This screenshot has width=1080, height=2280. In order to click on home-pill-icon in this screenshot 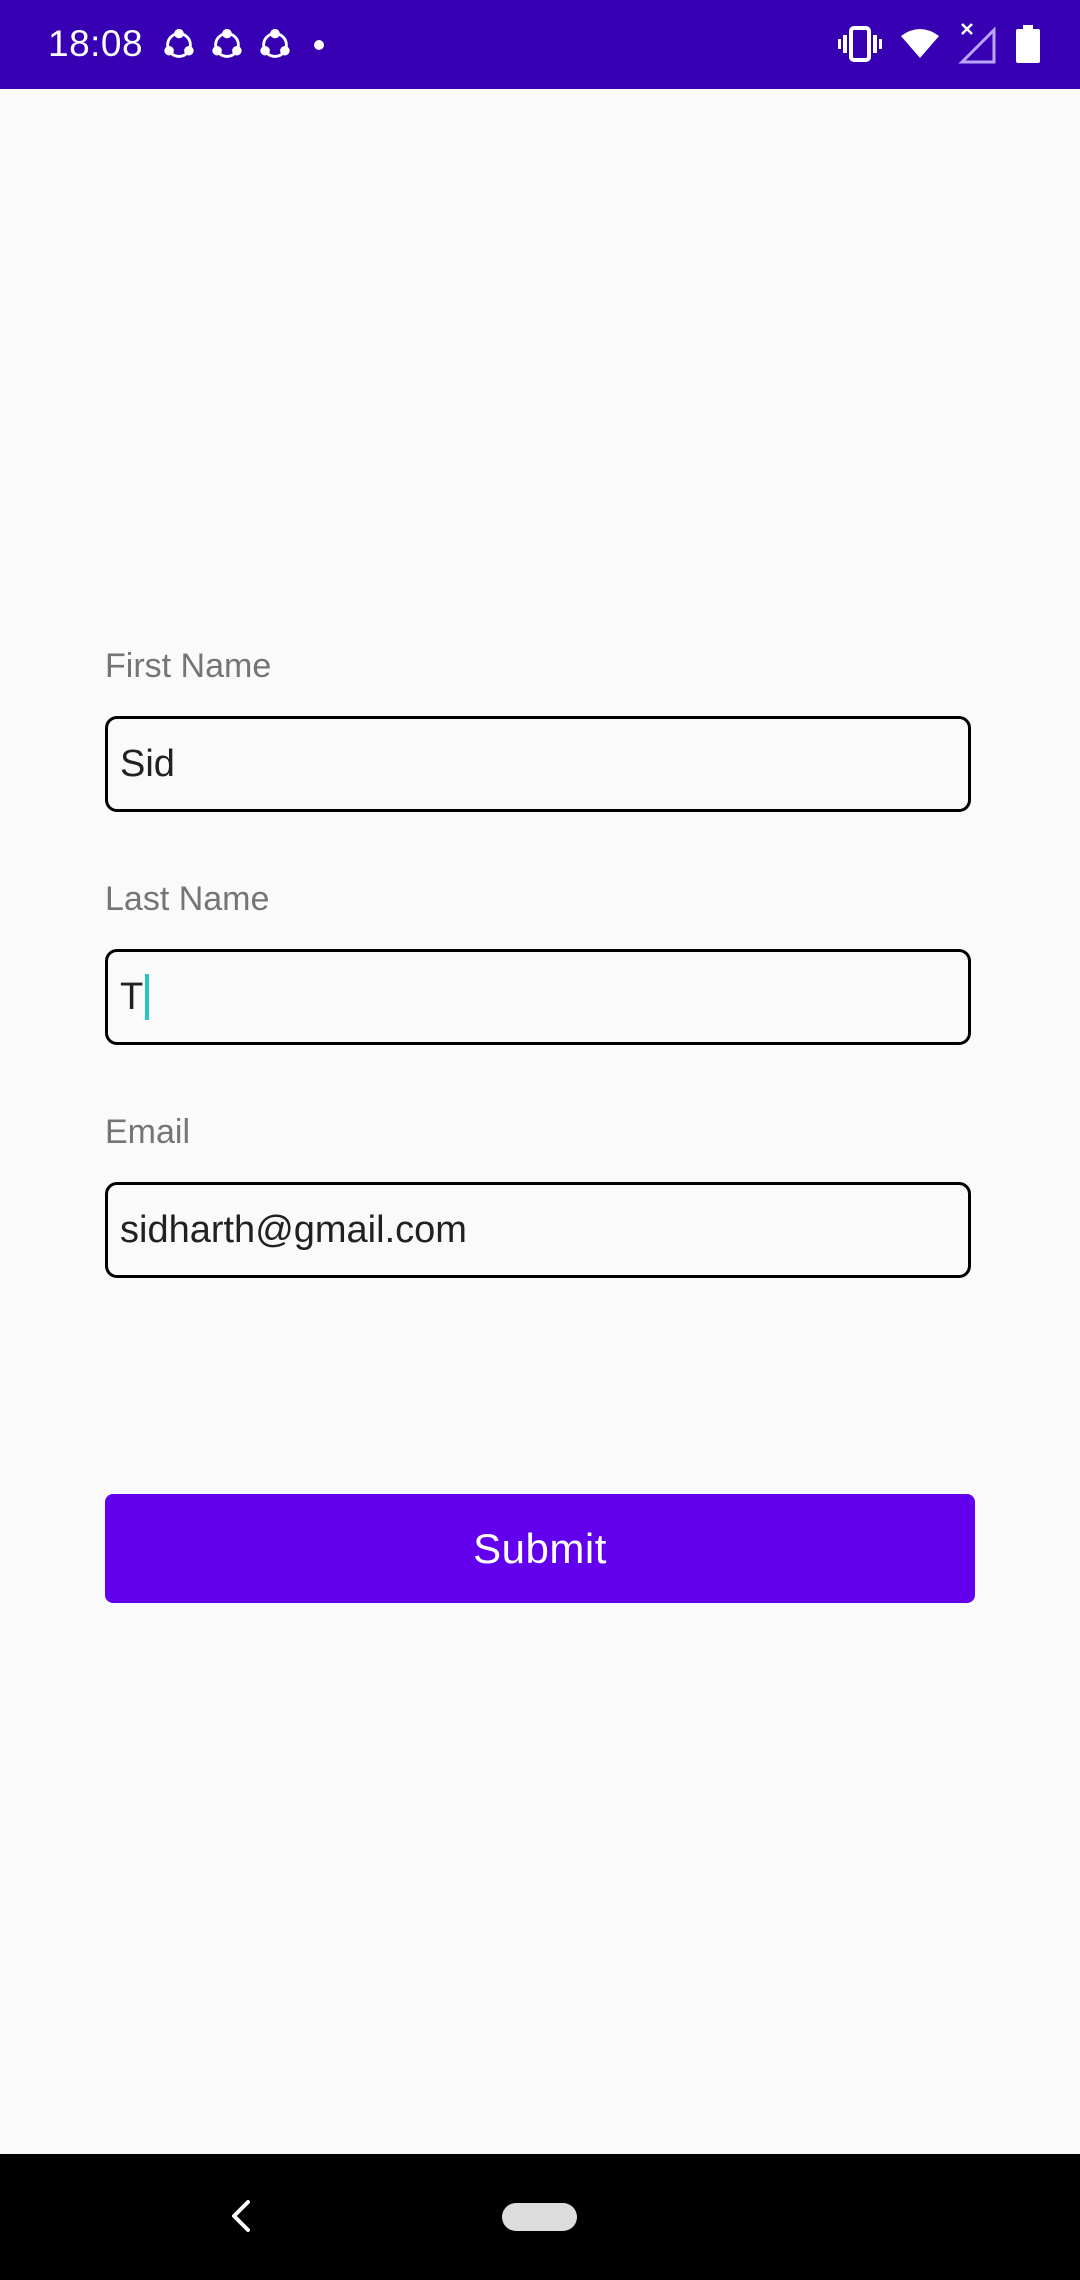, I will do `click(539, 2217)`.